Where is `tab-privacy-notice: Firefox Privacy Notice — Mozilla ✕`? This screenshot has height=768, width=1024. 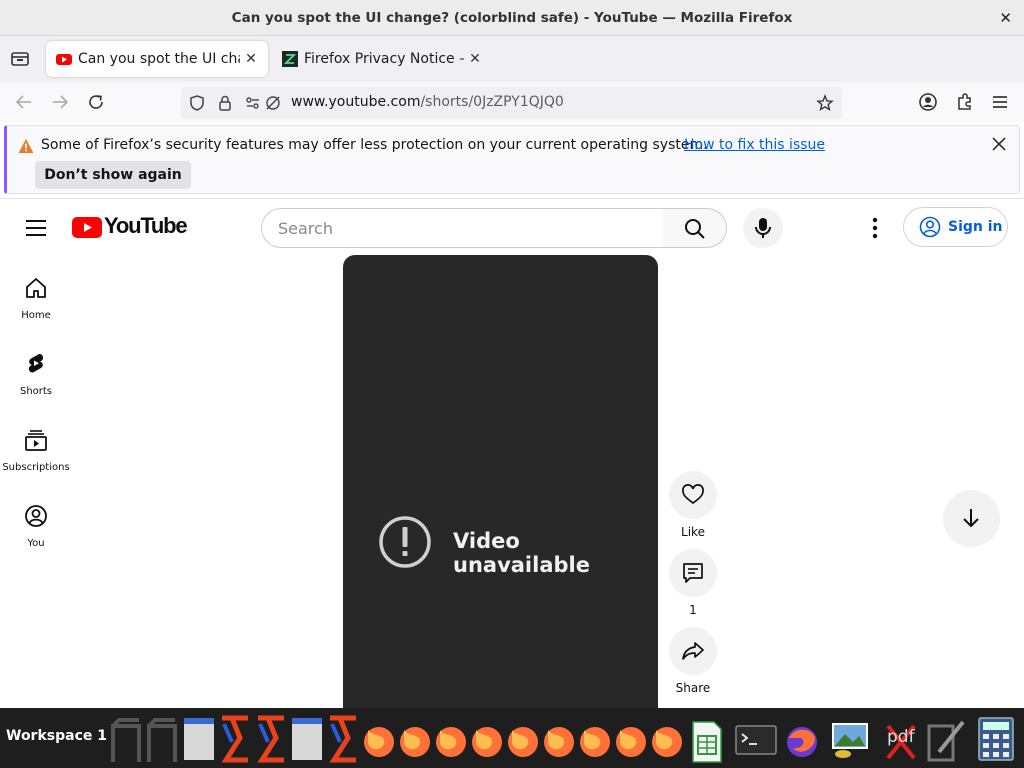
tab-privacy-notice: Firefox Privacy Notice — Mozilla ✕ is located at coordinates (382, 59).